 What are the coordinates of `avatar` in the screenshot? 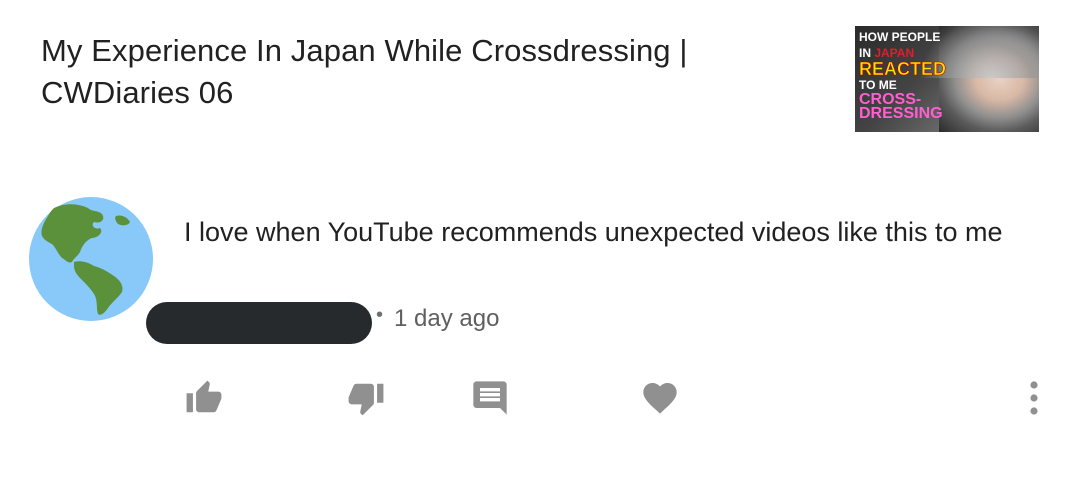 It's located at (91, 259).